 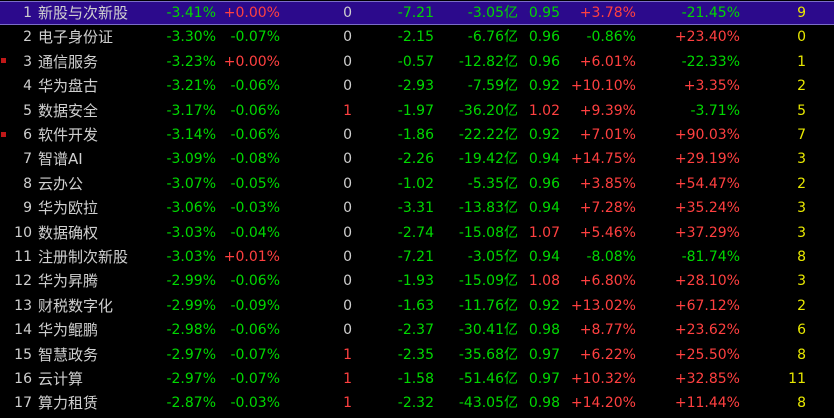 What do you see at coordinates (797, 379) in the screenshot?
I see `stock-count: 11` at bounding box center [797, 379].